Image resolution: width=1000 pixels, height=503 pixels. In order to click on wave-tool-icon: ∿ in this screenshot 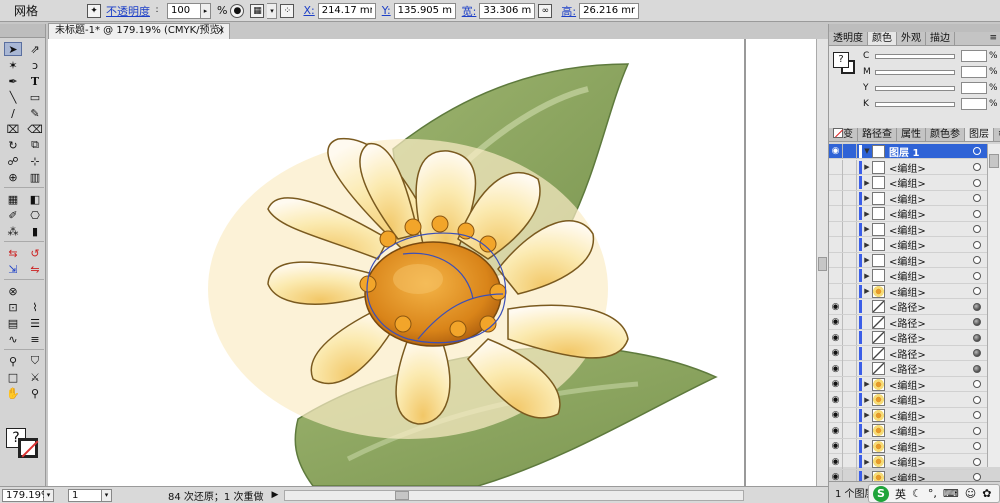, I will do `click(13, 339)`.